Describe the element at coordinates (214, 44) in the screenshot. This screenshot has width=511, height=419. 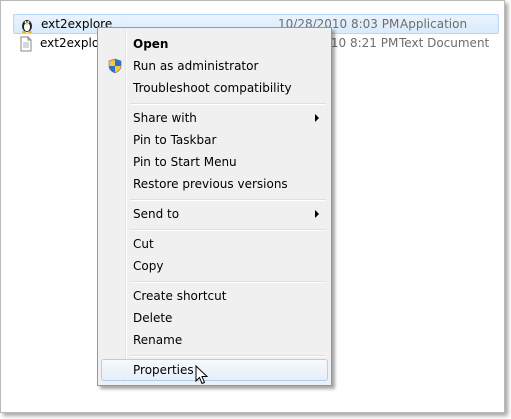
I see `menu-item-open: Open` at that location.